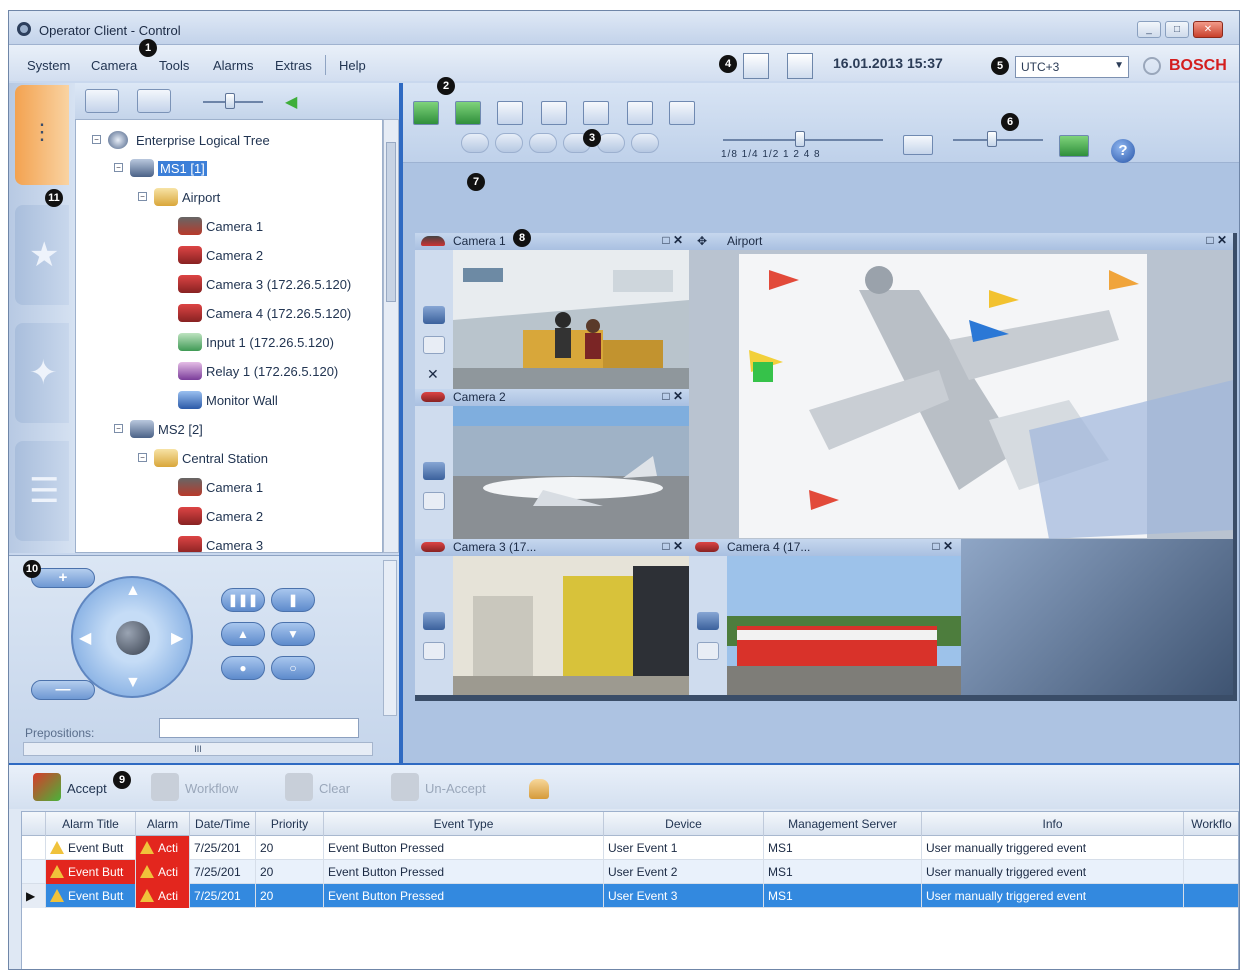  What do you see at coordinates (34, 896) in the screenshot?
I see `row-selector: ▶` at bounding box center [34, 896].